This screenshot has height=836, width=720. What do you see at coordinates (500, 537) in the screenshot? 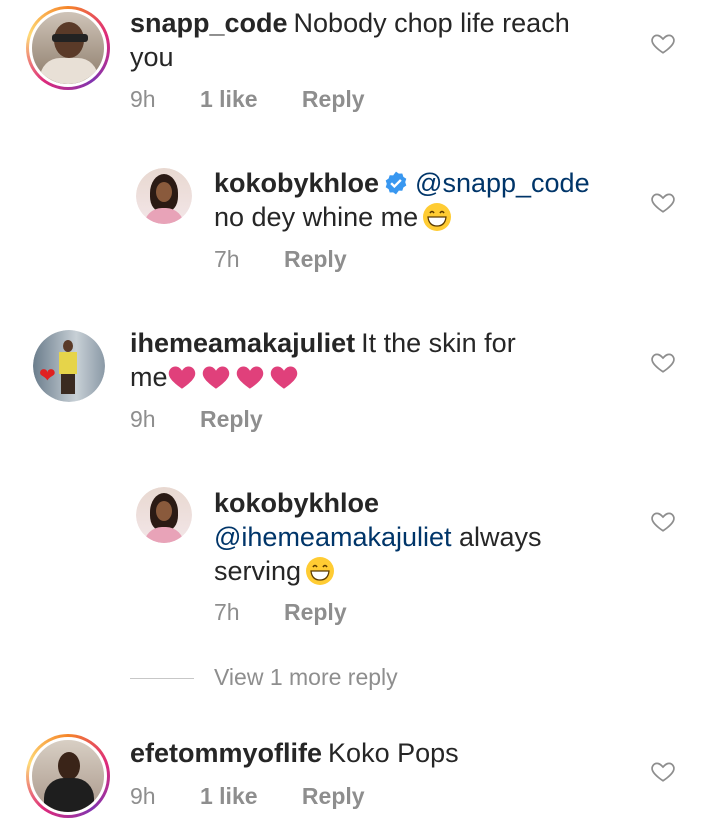
I see `comment-text: always` at bounding box center [500, 537].